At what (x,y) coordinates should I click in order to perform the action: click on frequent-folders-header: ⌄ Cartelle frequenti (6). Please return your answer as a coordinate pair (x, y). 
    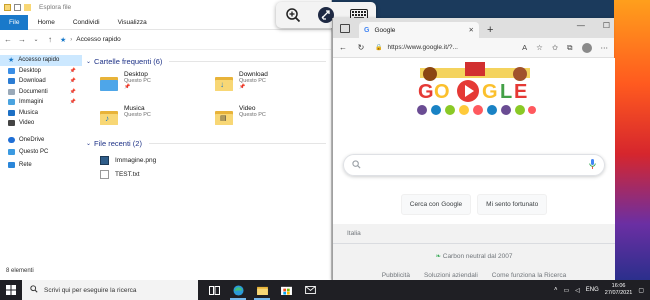
    Looking at the image, I should click on (206, 61).